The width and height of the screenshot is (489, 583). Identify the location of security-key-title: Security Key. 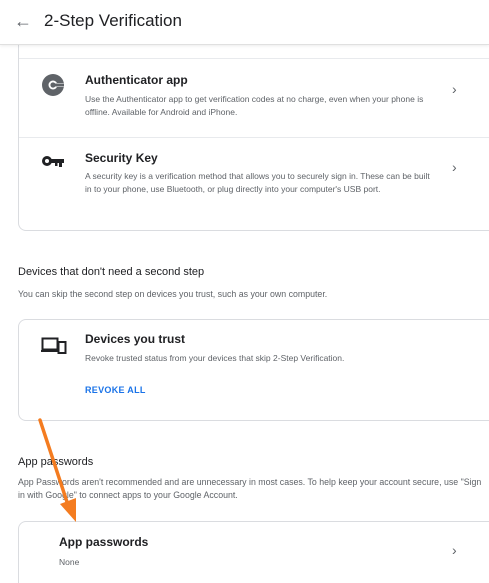
(121, 158).